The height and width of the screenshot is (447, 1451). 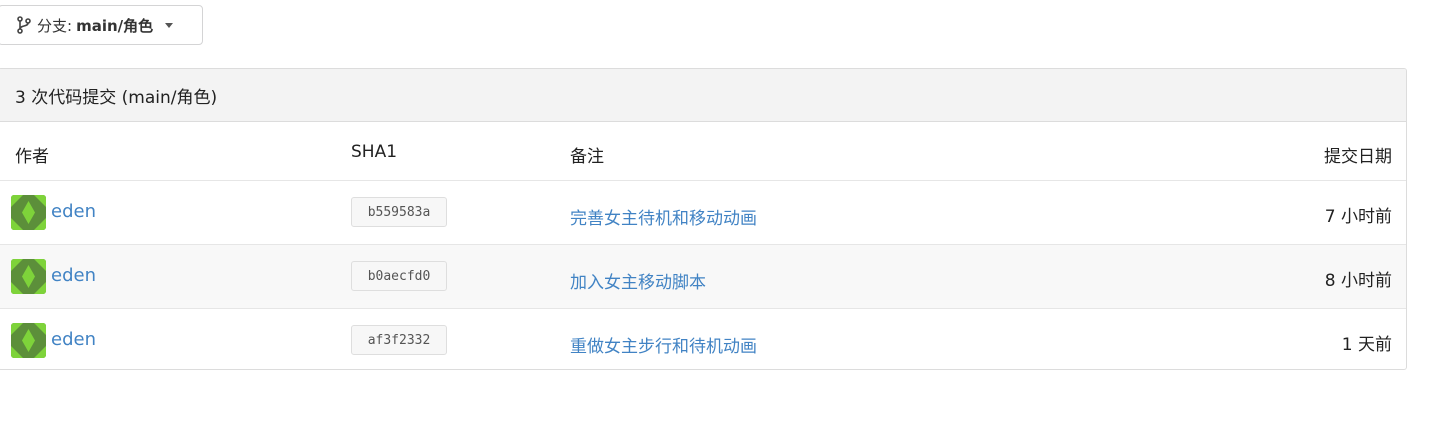 I want to click on table-row: eden b0aecfd0 加入女主移动脚本 8 小时前, so click(x=703, y=277).